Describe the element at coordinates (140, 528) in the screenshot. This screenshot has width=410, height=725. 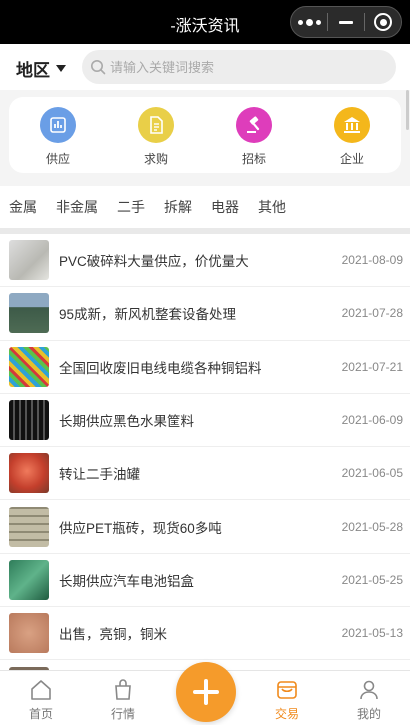
I see `item-title: 供应PET瓶砖，现货60多吨` at that location.